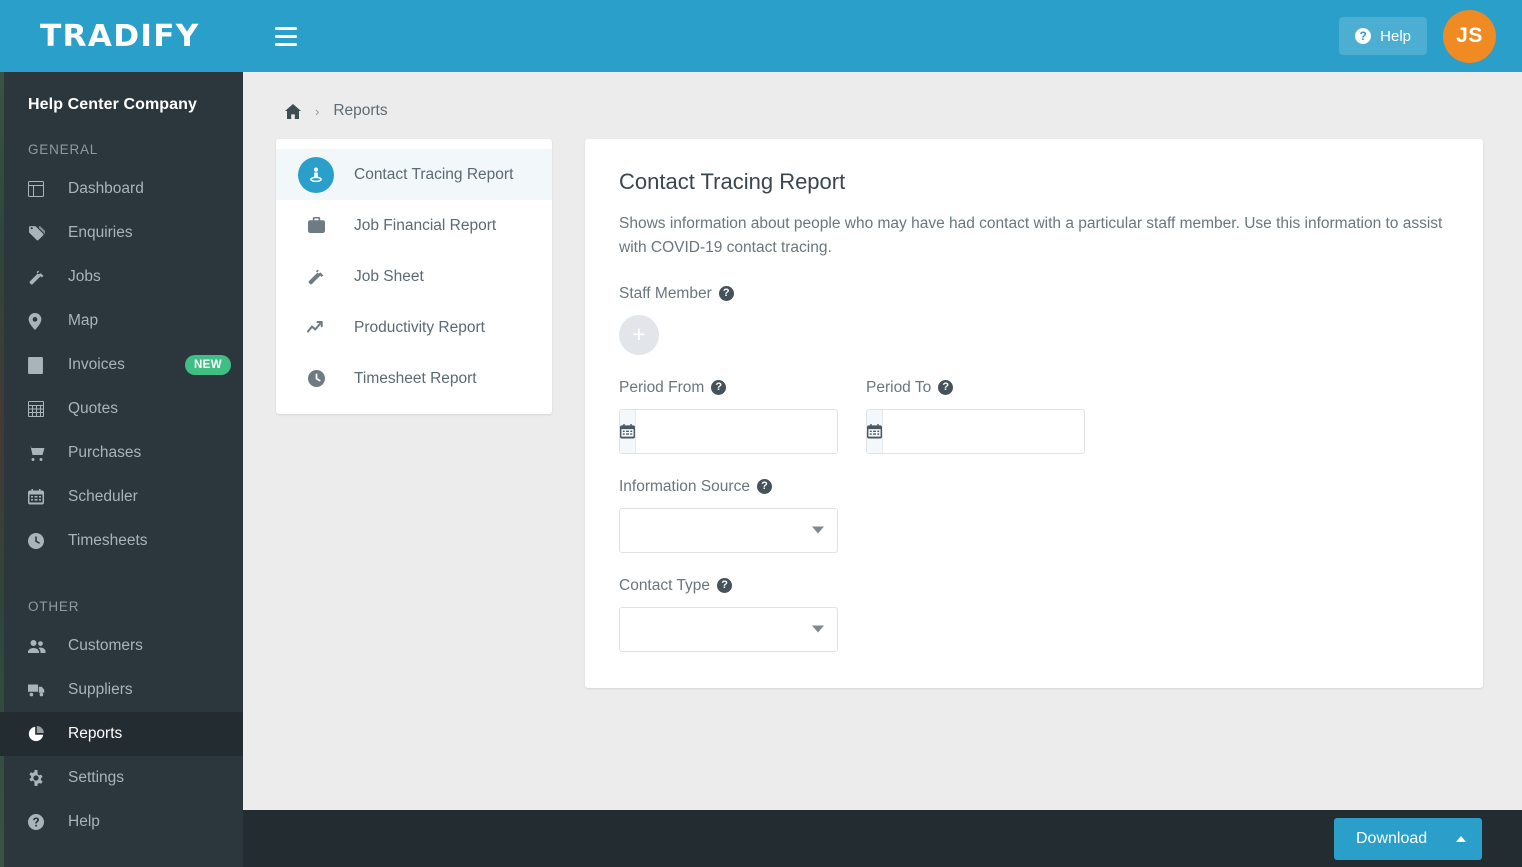 Image resolution: width=1522 pixels, height=867 pixels. I want to click on information-source-select, so click(728, 530).